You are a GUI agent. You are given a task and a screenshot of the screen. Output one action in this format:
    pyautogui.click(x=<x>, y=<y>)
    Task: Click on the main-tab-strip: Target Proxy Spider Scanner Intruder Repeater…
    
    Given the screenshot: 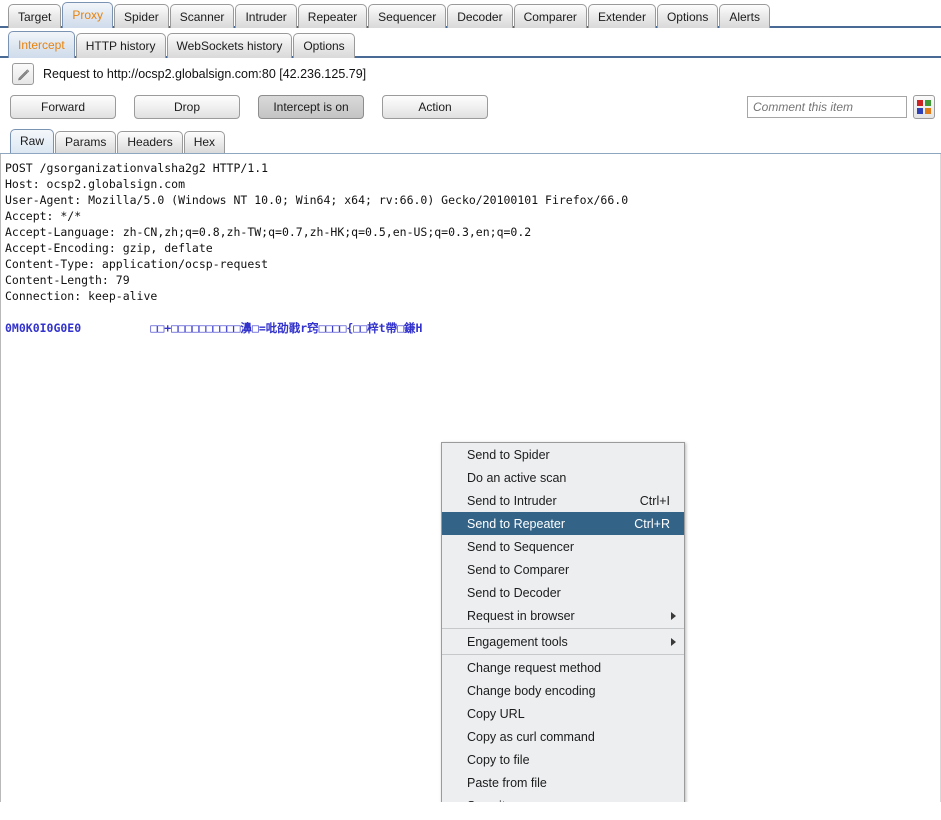 What is the action you would take?
    pyautogui.click(x=470, y=14)
    